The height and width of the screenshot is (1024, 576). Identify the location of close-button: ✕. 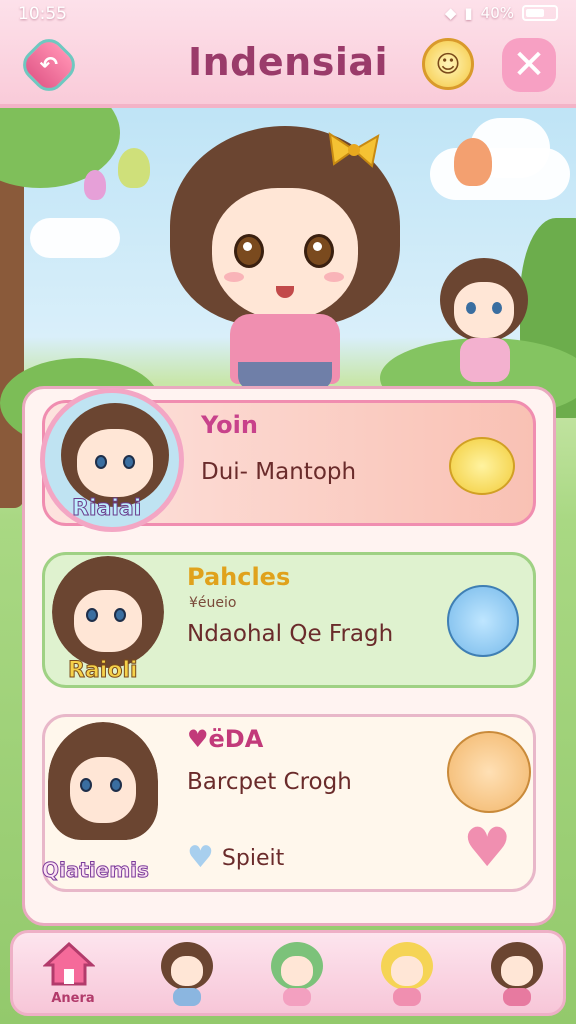
(529, 65).